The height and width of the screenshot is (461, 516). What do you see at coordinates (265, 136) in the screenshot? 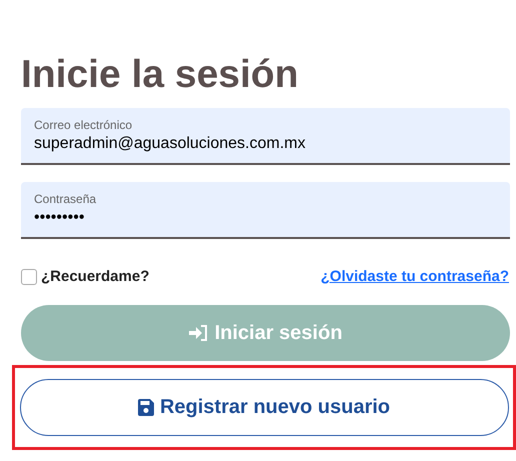
I see `input-field: Correo electrónico superadmin@aguasoluciones.com.mx` at bounding box center [265, 136].